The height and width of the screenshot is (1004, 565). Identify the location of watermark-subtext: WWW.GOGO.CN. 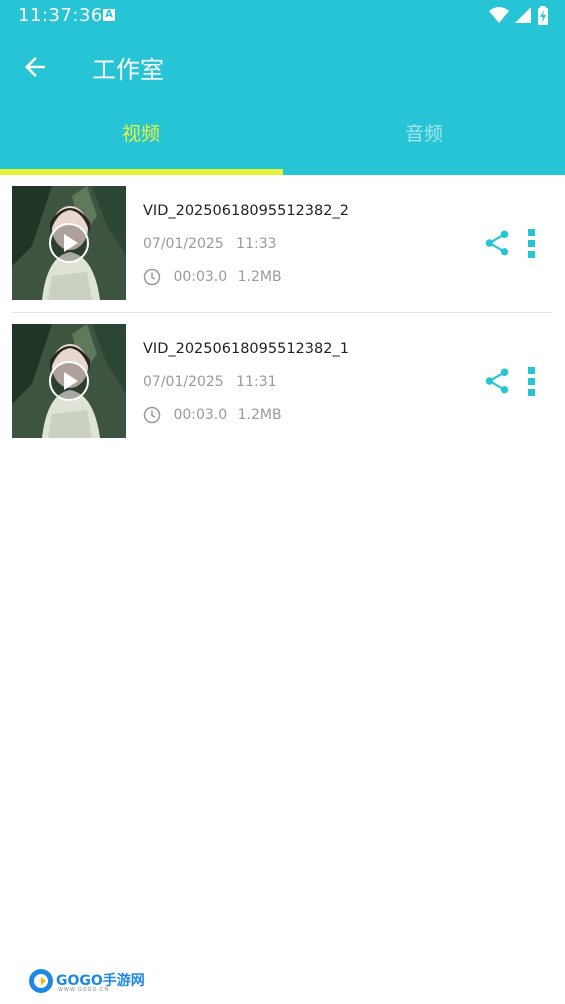
(84, 990).